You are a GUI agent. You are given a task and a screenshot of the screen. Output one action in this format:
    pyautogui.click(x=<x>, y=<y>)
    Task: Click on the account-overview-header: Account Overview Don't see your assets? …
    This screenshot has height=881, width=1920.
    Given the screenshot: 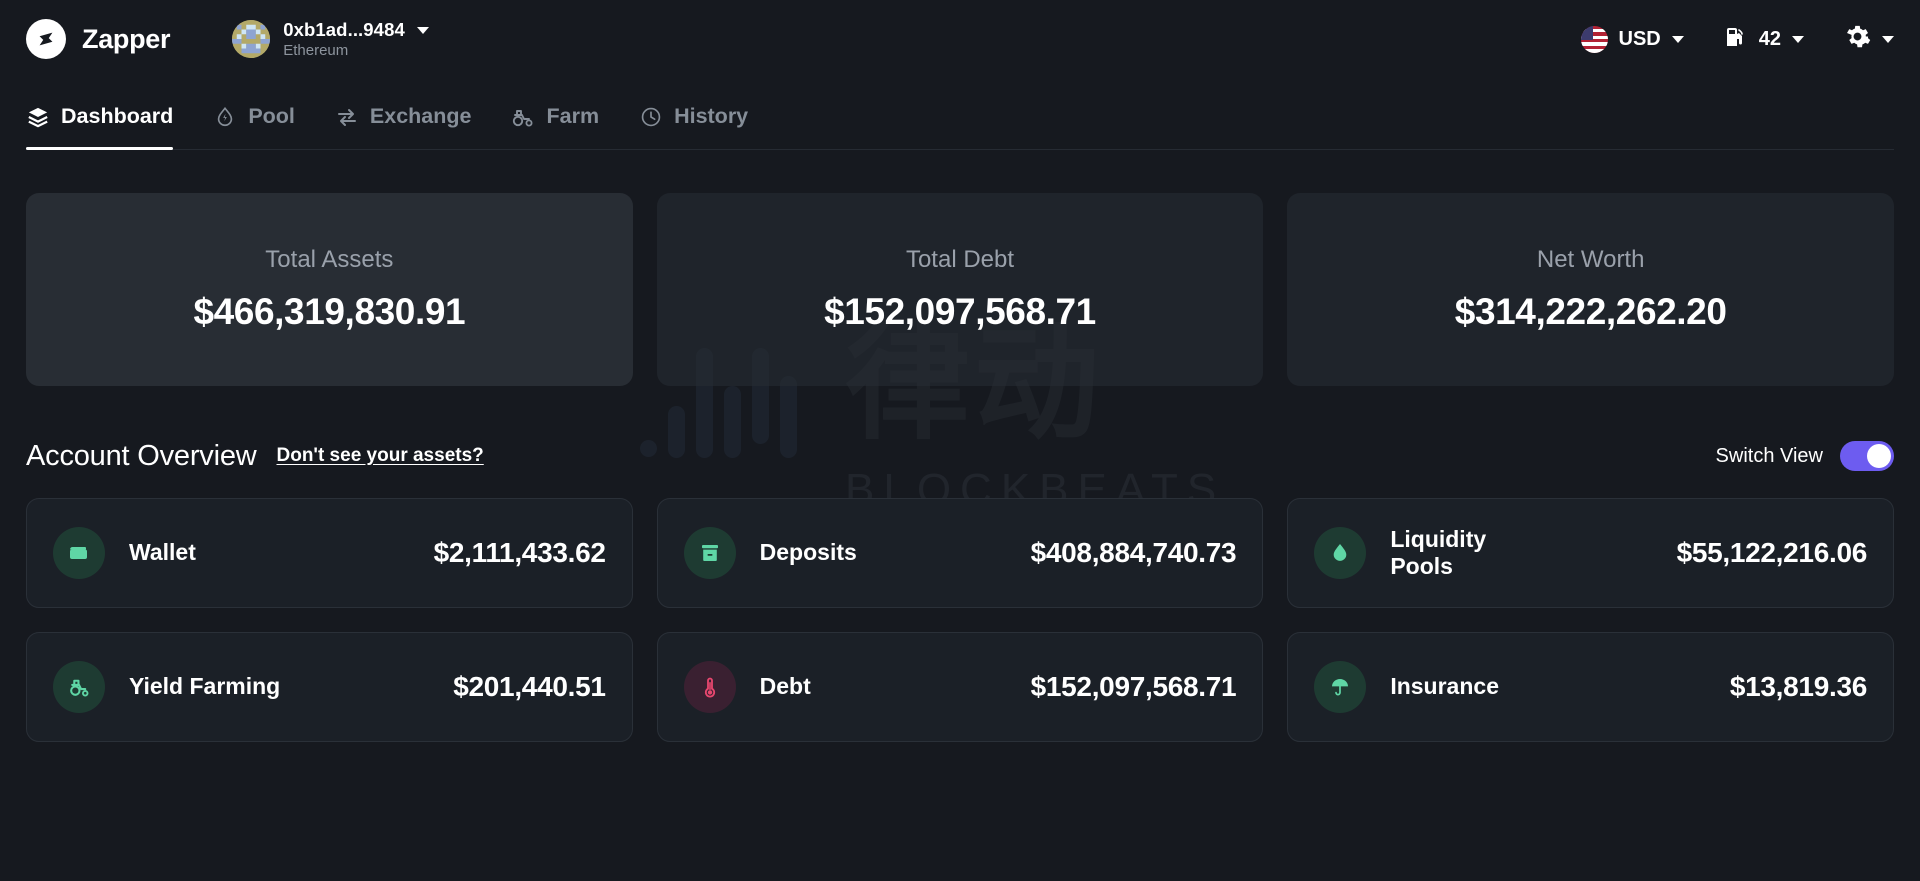 What is the action you would take?
    pyautogui.click(x=960, y=456)
    